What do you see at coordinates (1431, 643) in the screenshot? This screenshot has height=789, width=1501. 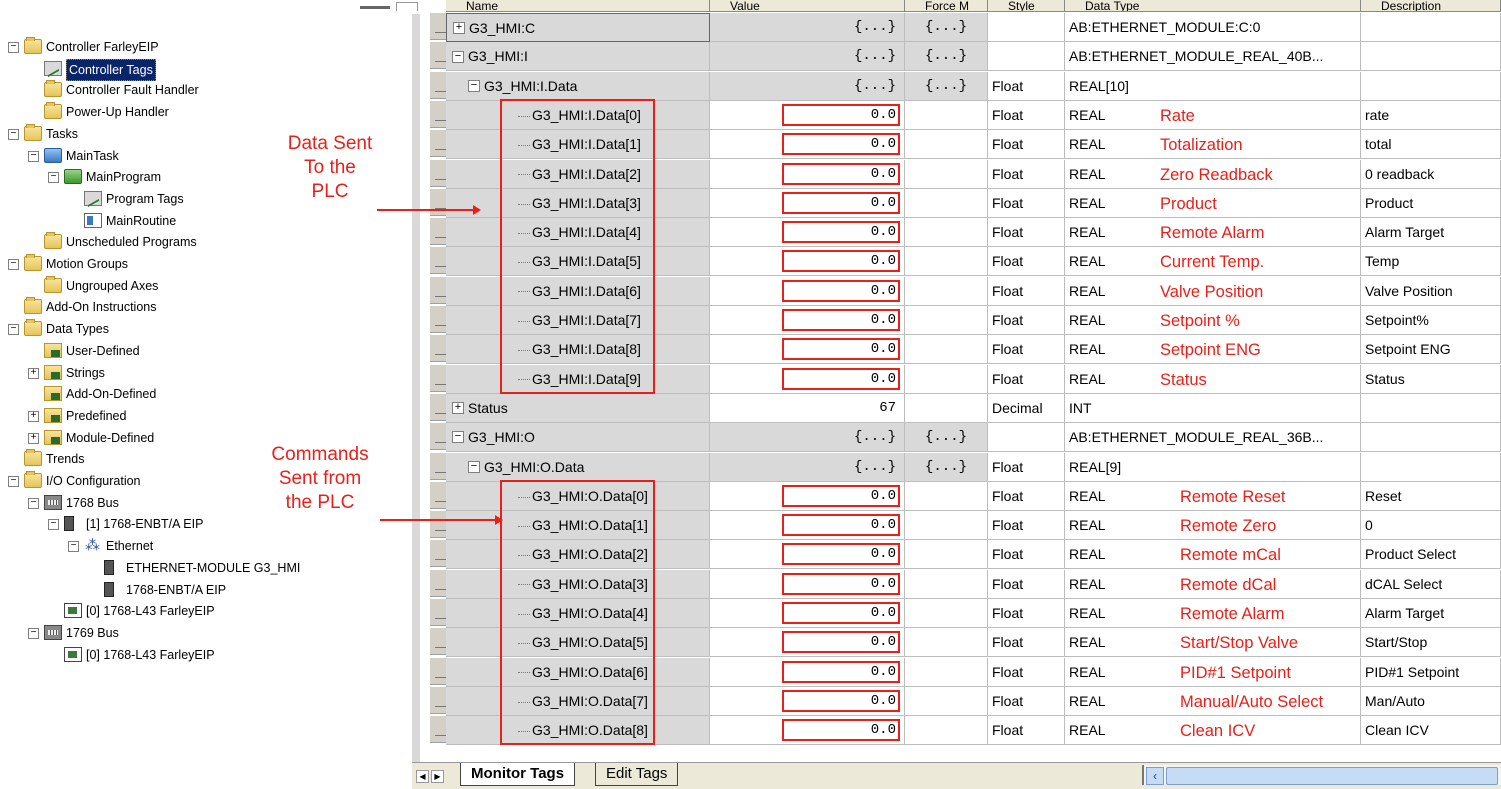 I see `description-cell: Start/Stop` at bounding box center [1431, 643].